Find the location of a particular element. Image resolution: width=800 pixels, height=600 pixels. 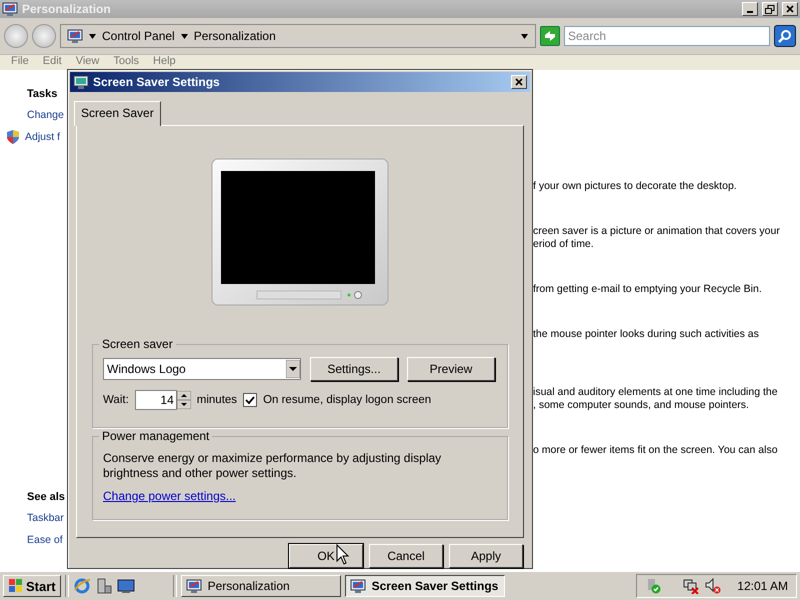

task-link: Adjust f is located at coordinates (42, 137).